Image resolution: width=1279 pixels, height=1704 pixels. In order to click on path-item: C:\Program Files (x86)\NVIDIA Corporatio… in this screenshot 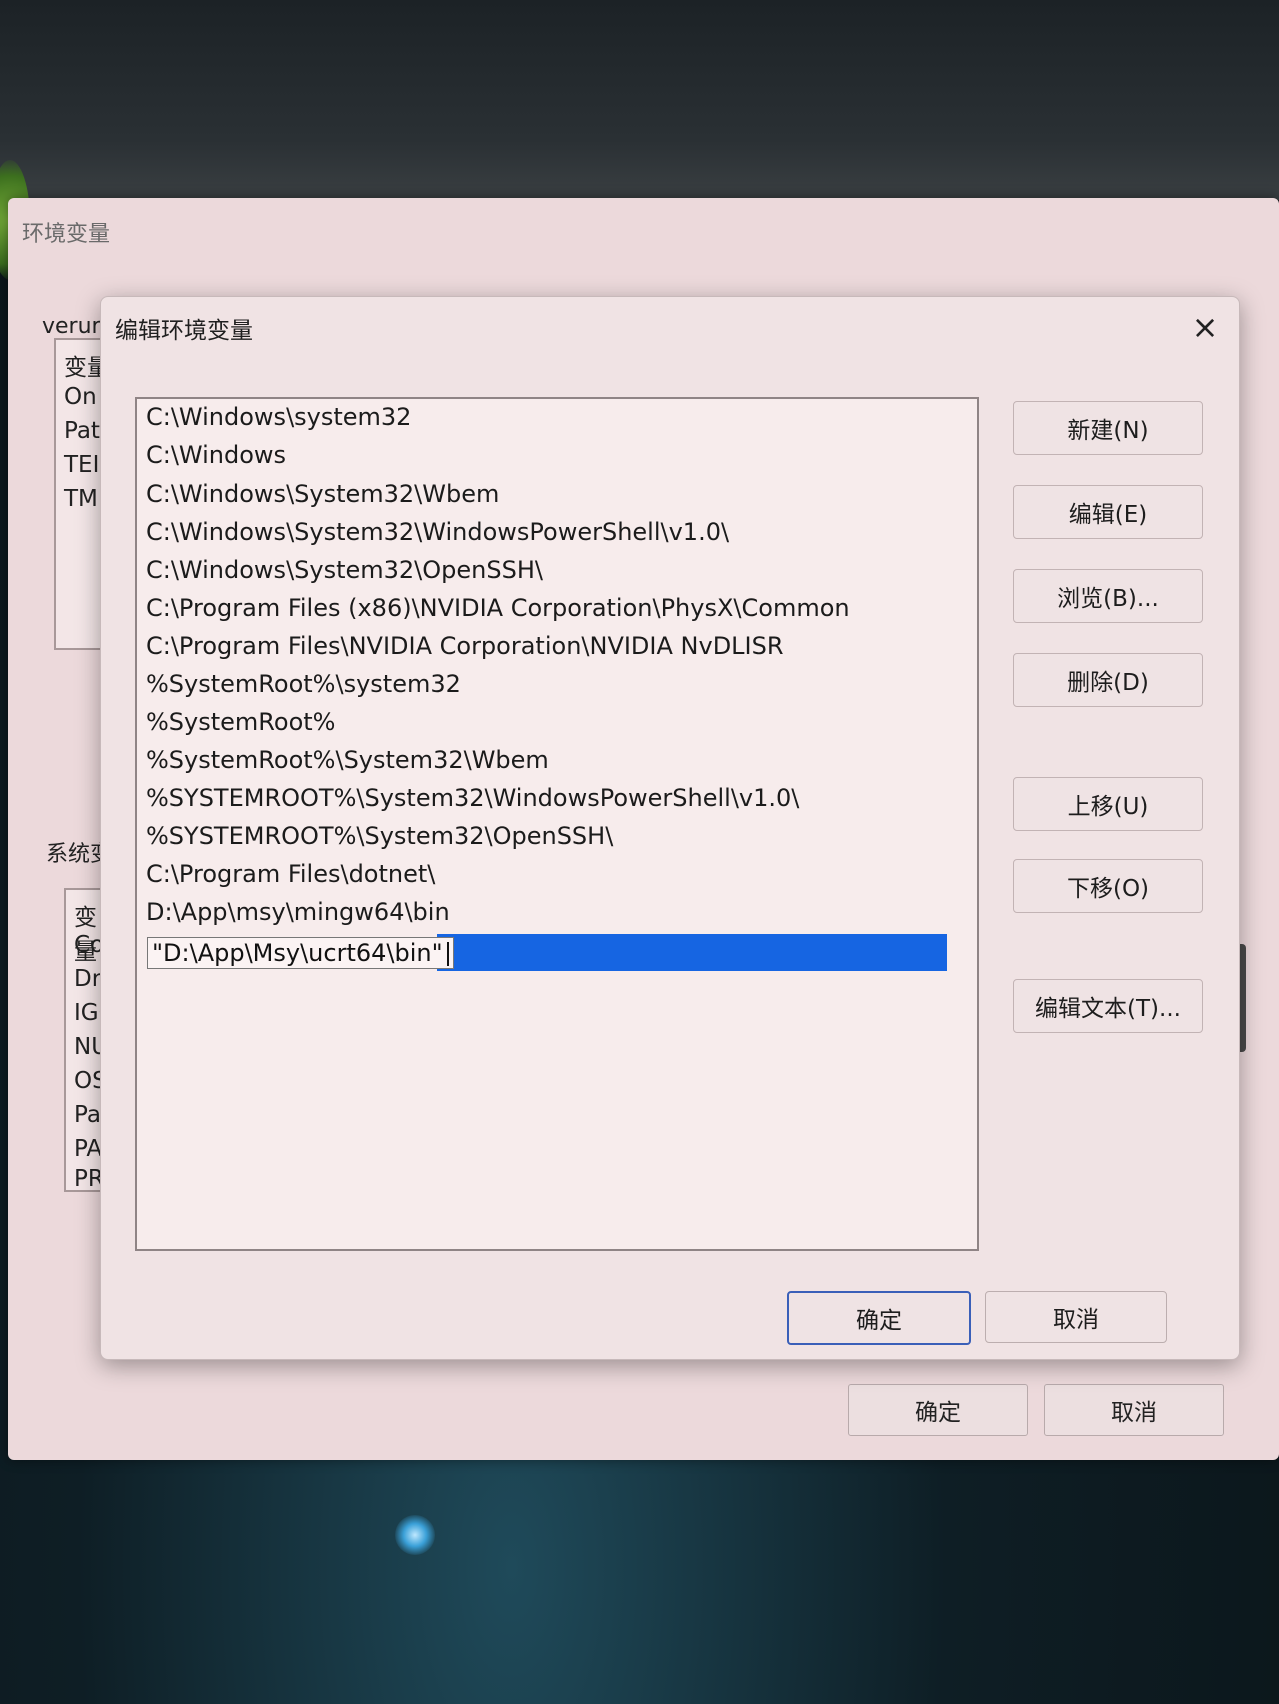, I will do `click(557, 608)`.